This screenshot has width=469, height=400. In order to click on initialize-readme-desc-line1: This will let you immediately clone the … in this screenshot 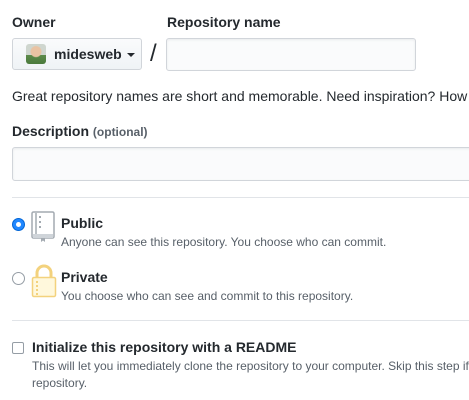, I will do `click(250, 366)`.